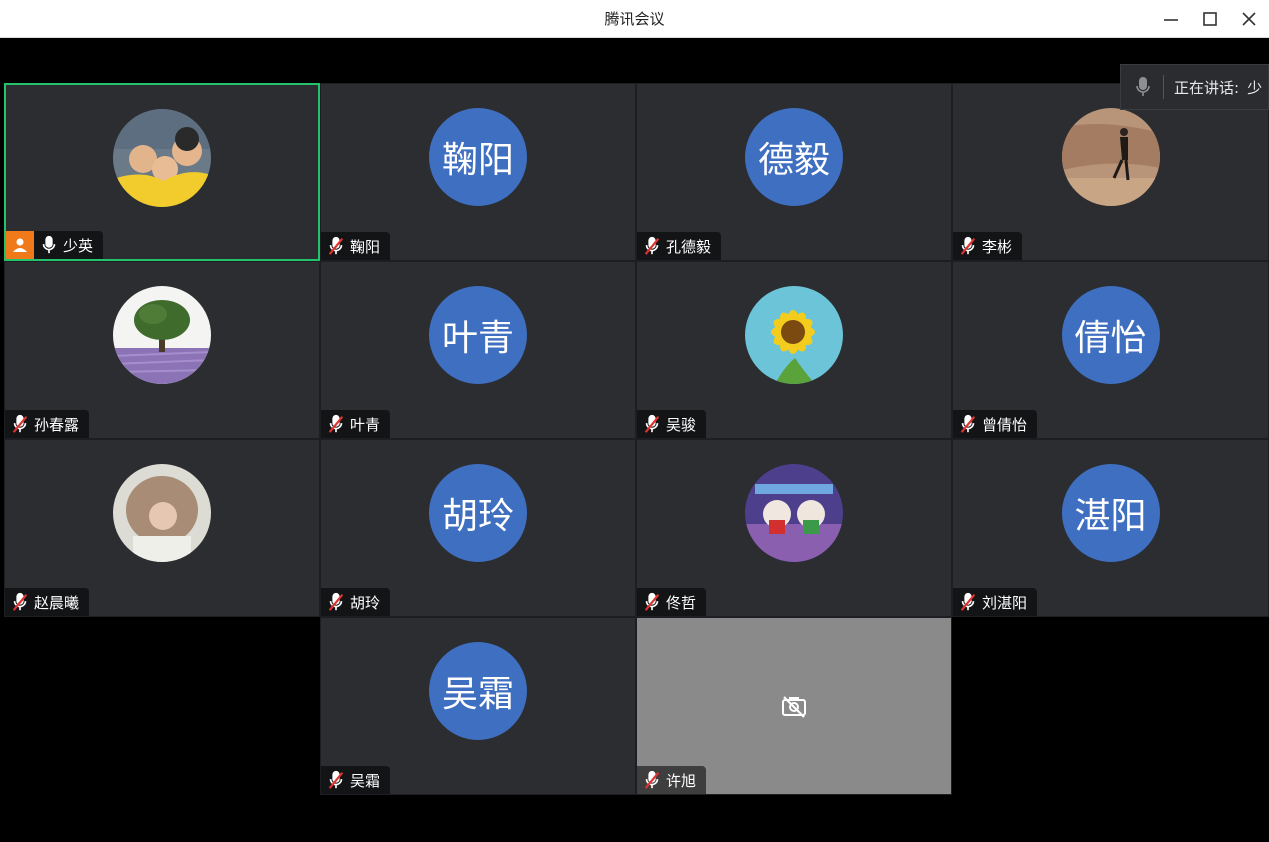  Describe the element at coordinates (1005, 602) in the screenshot. I see `participant-name: 刘湛阳` at that location.